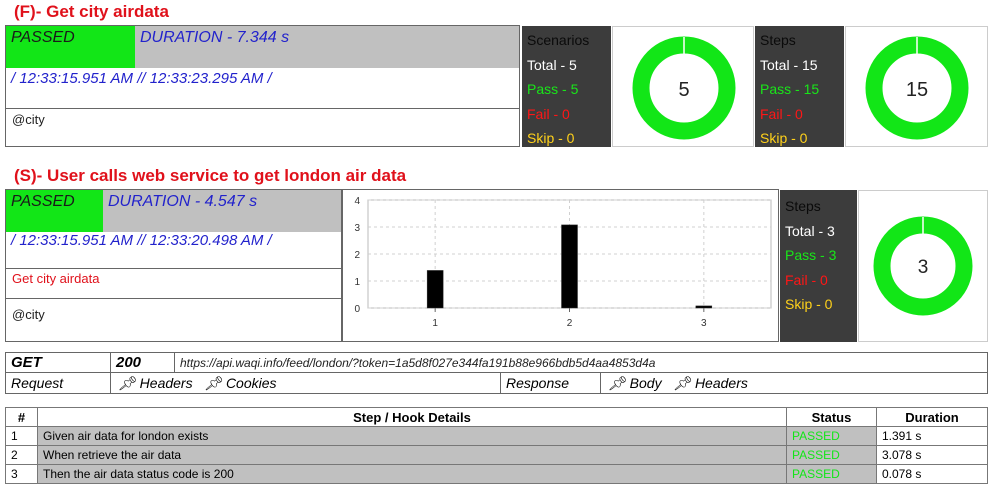 The image size is (992, 490). I want to click on x-tick-label: 1, so click(435, 323).